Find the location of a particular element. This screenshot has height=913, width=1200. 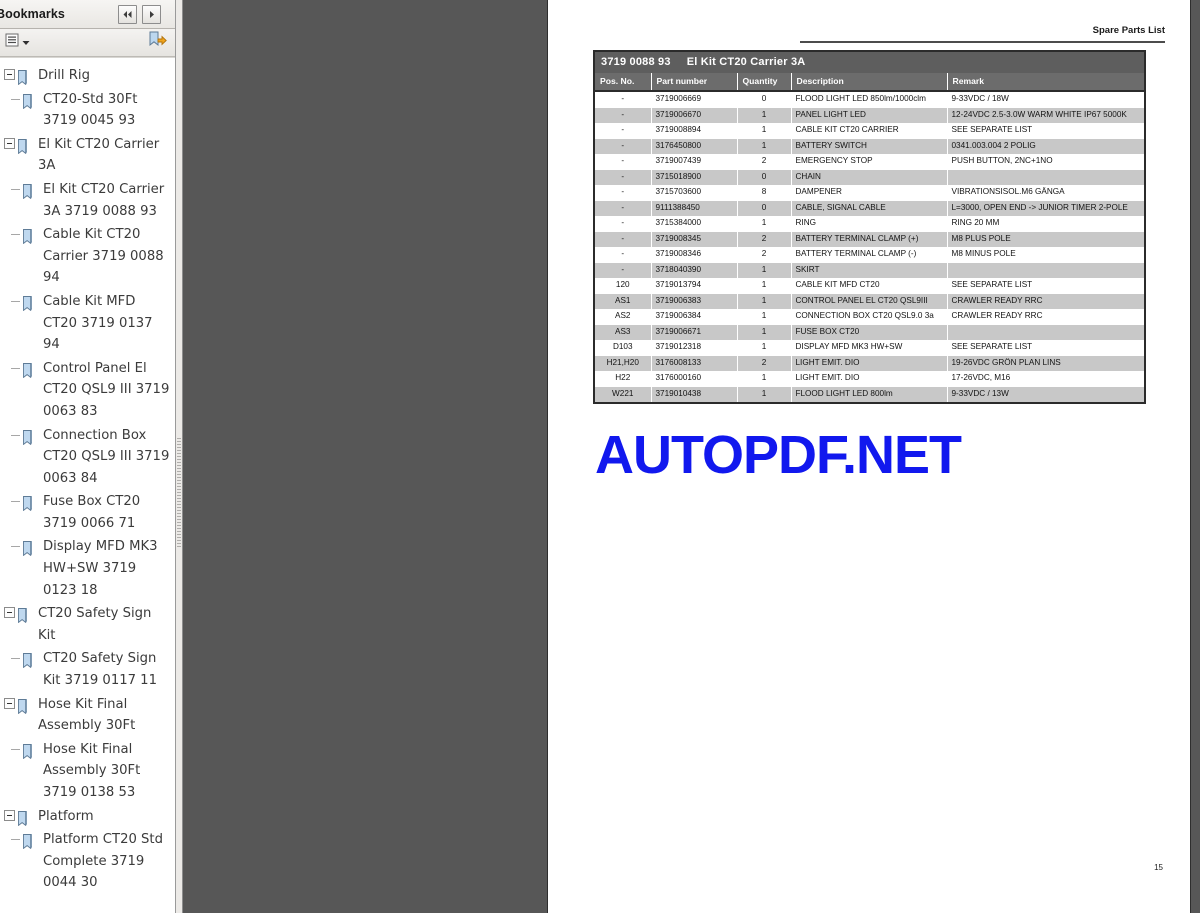

bookmark-row: Platform CT20 Std Complete 3719 0044 30 is located at coordinates (87, 861).